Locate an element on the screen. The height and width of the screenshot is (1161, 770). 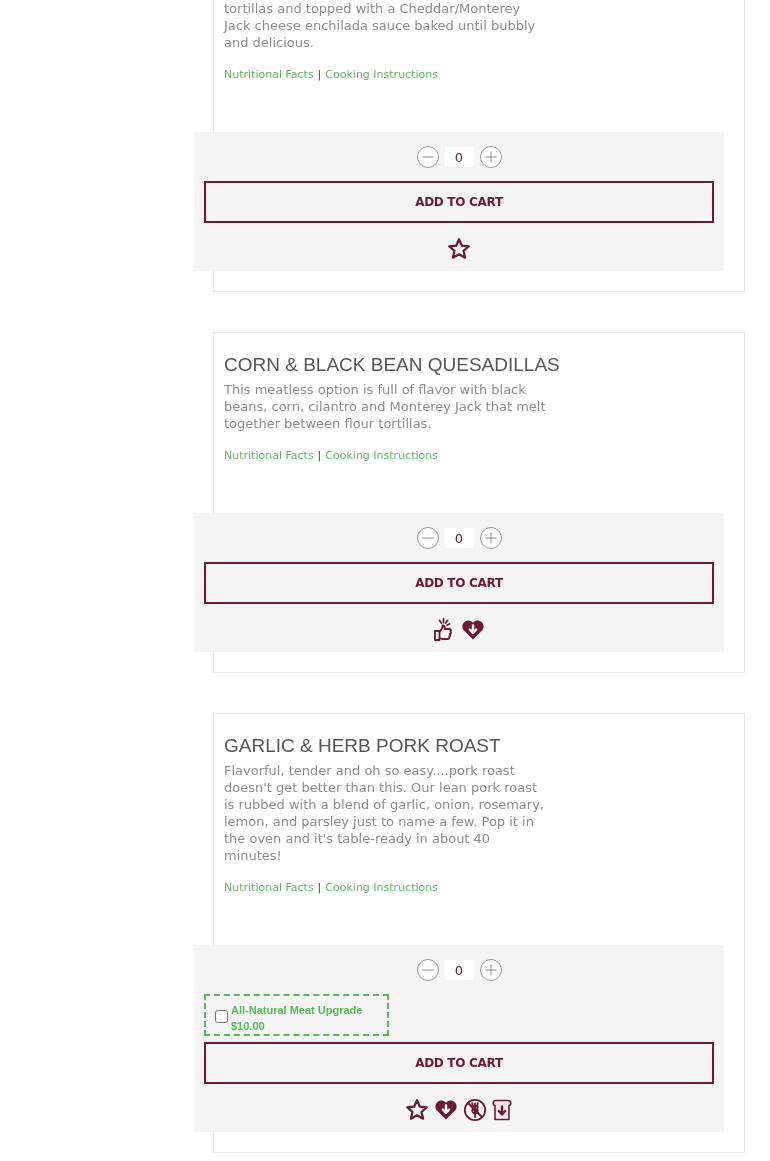
product-description: This meatless option is full of flavor with black beans, corn, cilantro and Monterey Jack that melt together between flour tortillas. is located at coordinates (385, 406).